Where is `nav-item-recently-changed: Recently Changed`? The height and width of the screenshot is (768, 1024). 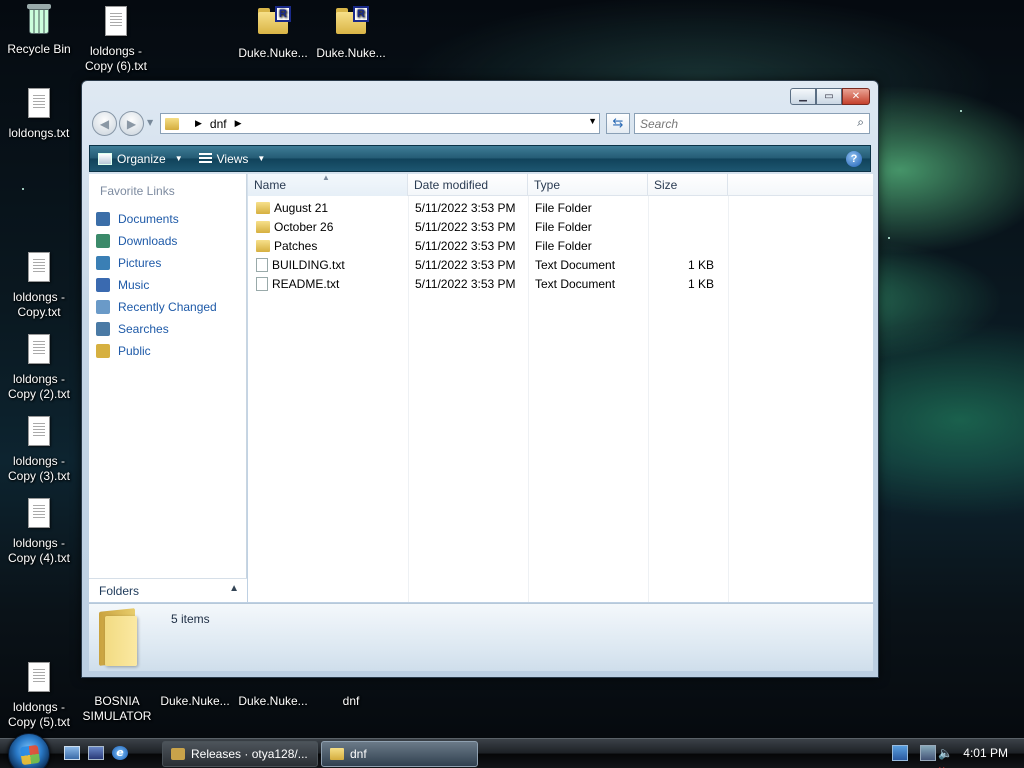
nav-item-recently-changed: Recently Changed is located at coordinates (156, 307).